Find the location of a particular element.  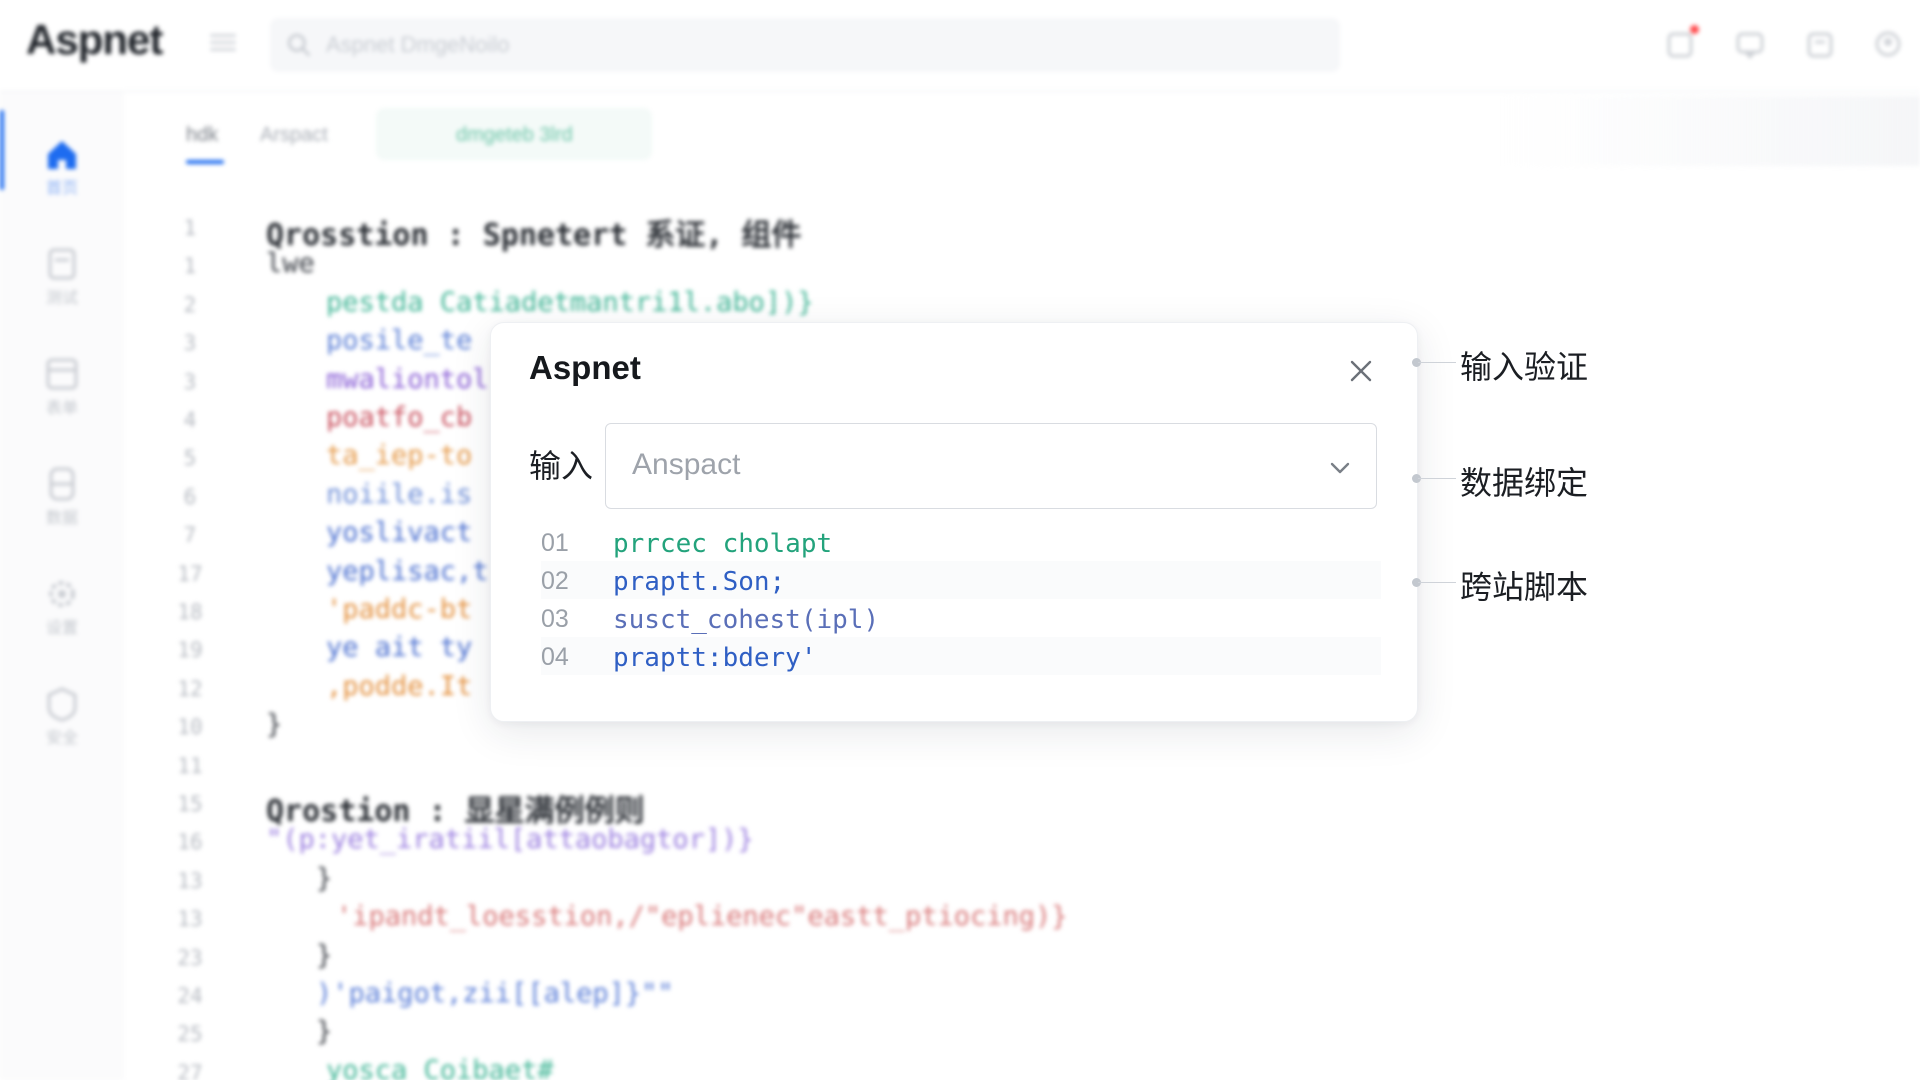

search-icon is located at coordinates (299, 45).